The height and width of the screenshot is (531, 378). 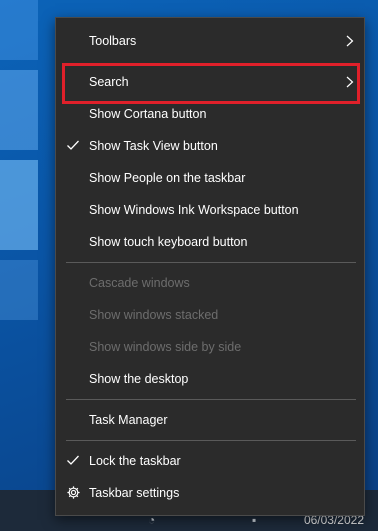 What do you see at coordinates (210, 379) in the screenshot?
I see `menu-item-show-desktop: Show the desktop` at bounding box center [210, 379].